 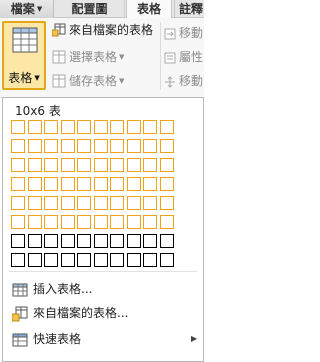 What do you see at coordinates (104, 339) in the screenshot?
I see `menu-item-quick-table: 快速表格 ▶` at bounding box center [104, 339].